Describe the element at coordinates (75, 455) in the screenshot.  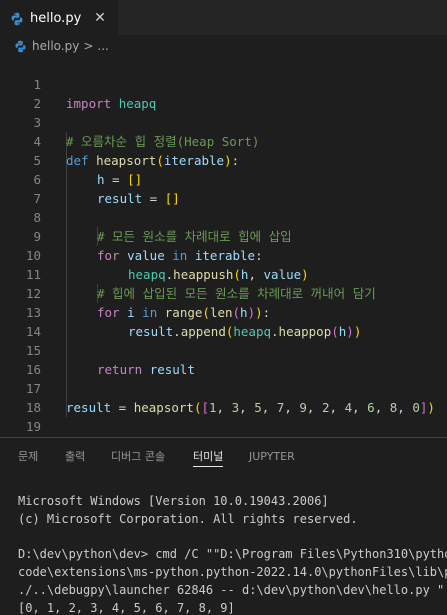
I see `tab-output: 출력` at that location.